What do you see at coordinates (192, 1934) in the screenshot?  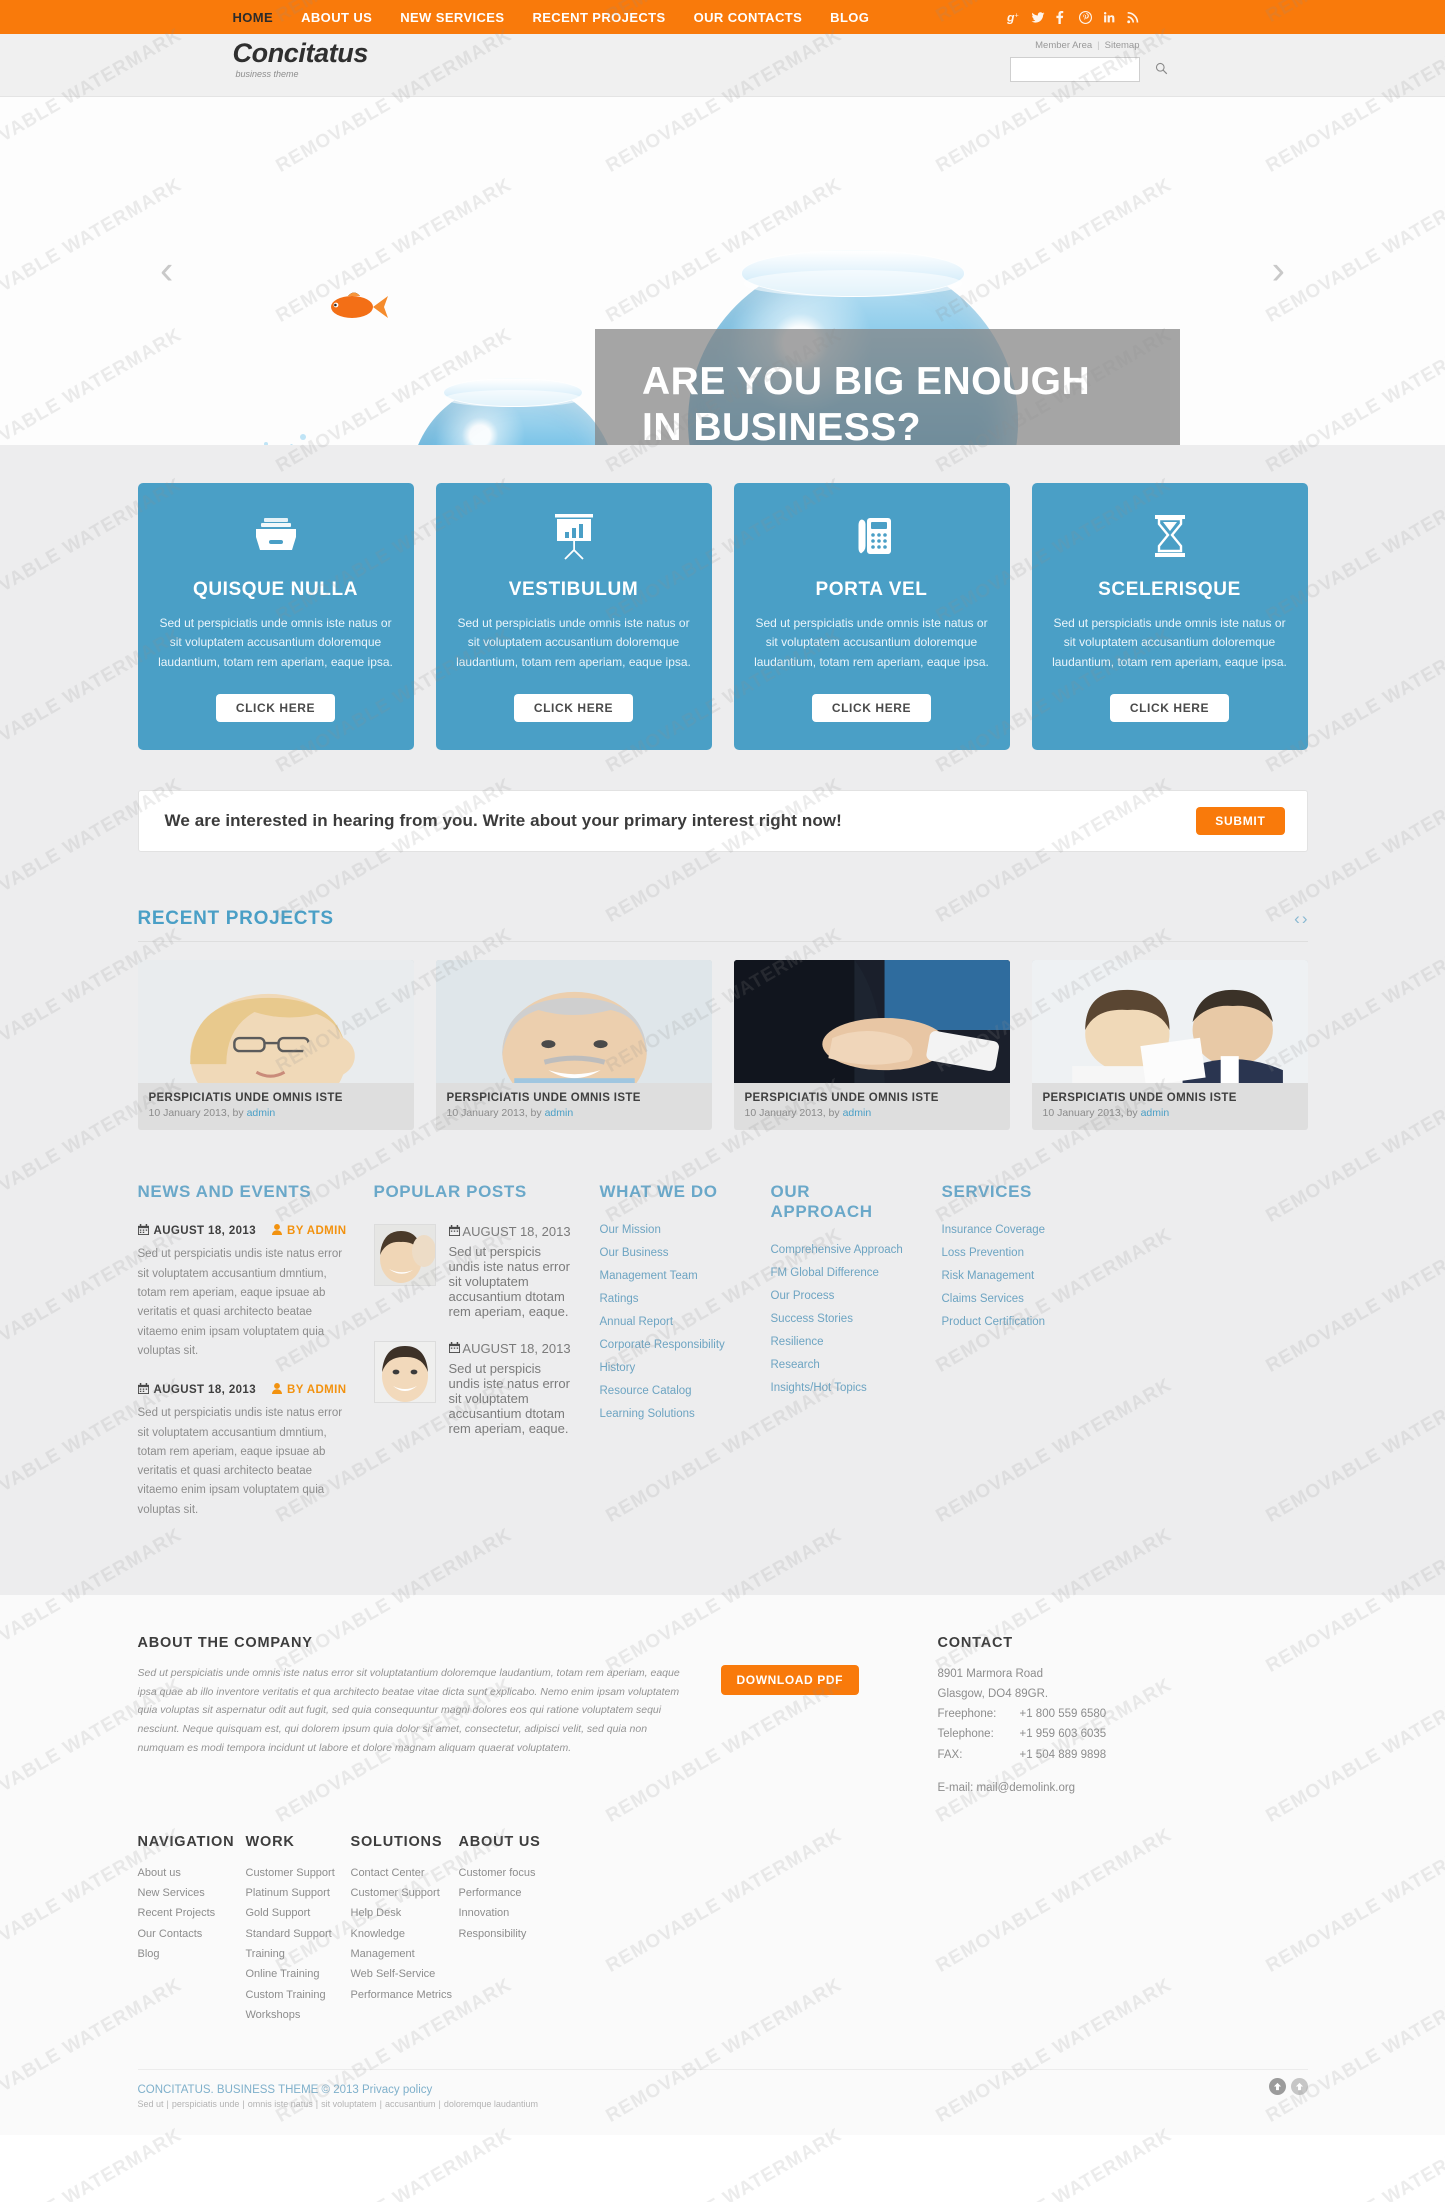 I see `footer-link-our-contacts: Our Contacts` at bounding box center [192, 1934].